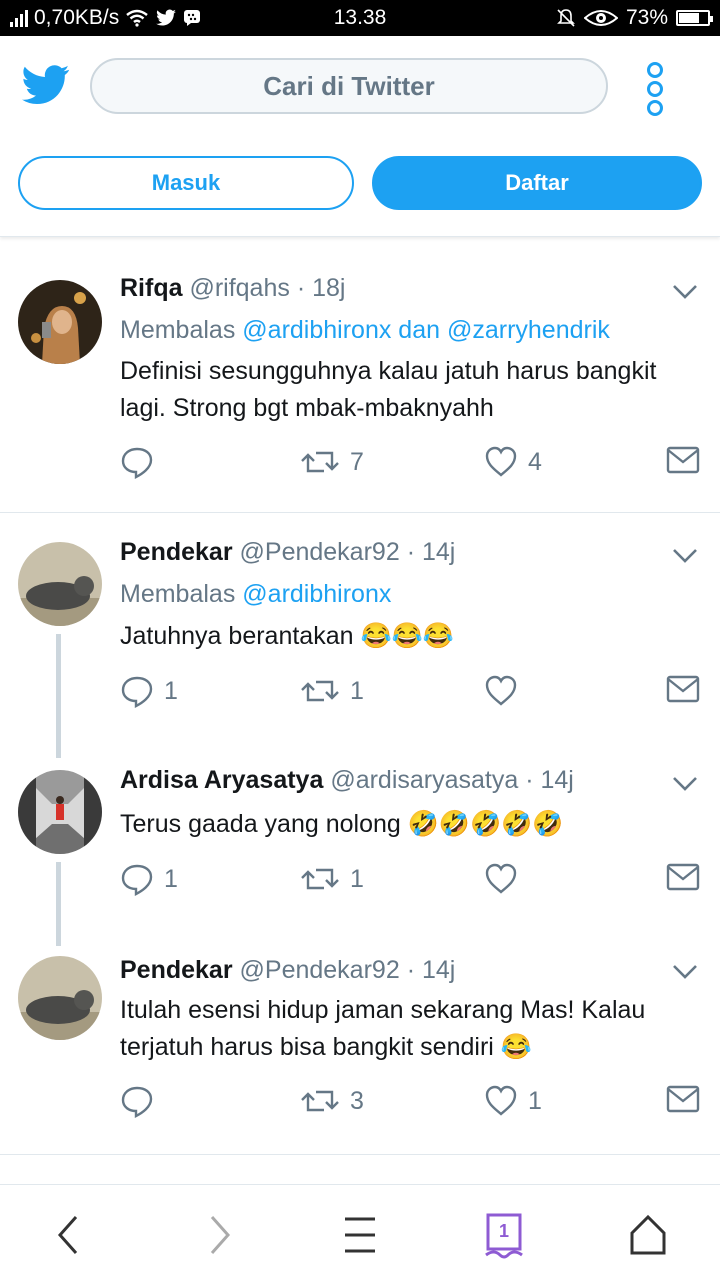 The image size is (720, 1281). Describe the element at coordinates (328, 288) in the screenshot. I see `tweet-time: 18j` at that location.